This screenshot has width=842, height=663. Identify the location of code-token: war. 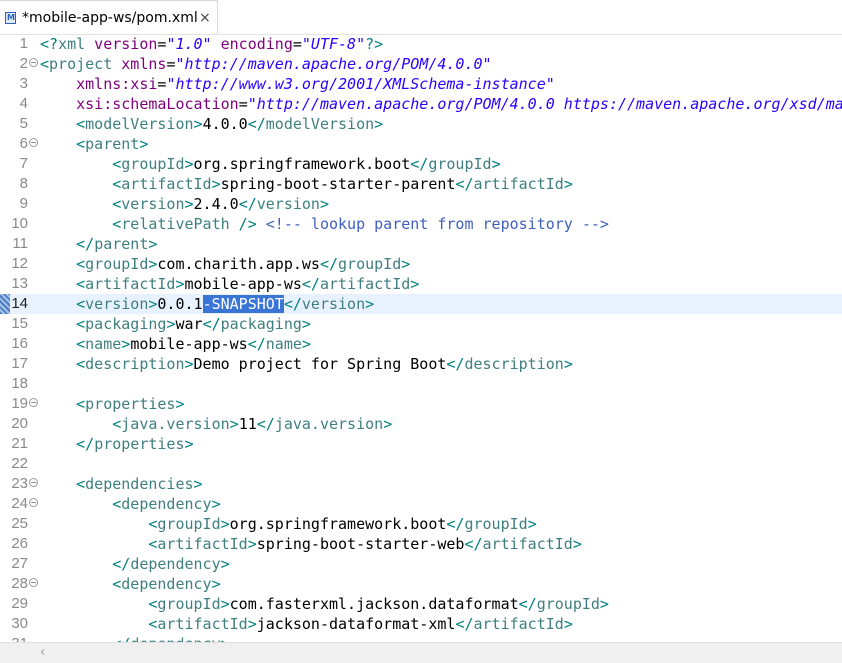
(189, 324).